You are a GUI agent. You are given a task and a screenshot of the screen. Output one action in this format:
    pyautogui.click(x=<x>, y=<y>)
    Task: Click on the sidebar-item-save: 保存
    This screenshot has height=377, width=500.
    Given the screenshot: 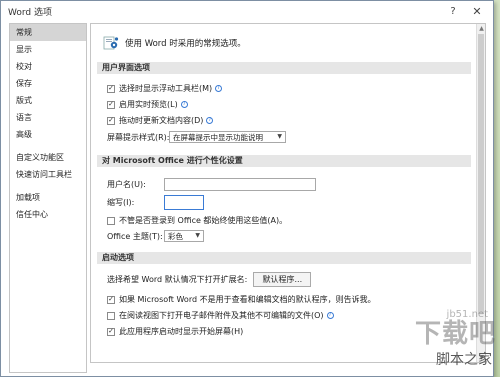 What is the action you would take?
    pyautogui.click(x=48, y=83)
    